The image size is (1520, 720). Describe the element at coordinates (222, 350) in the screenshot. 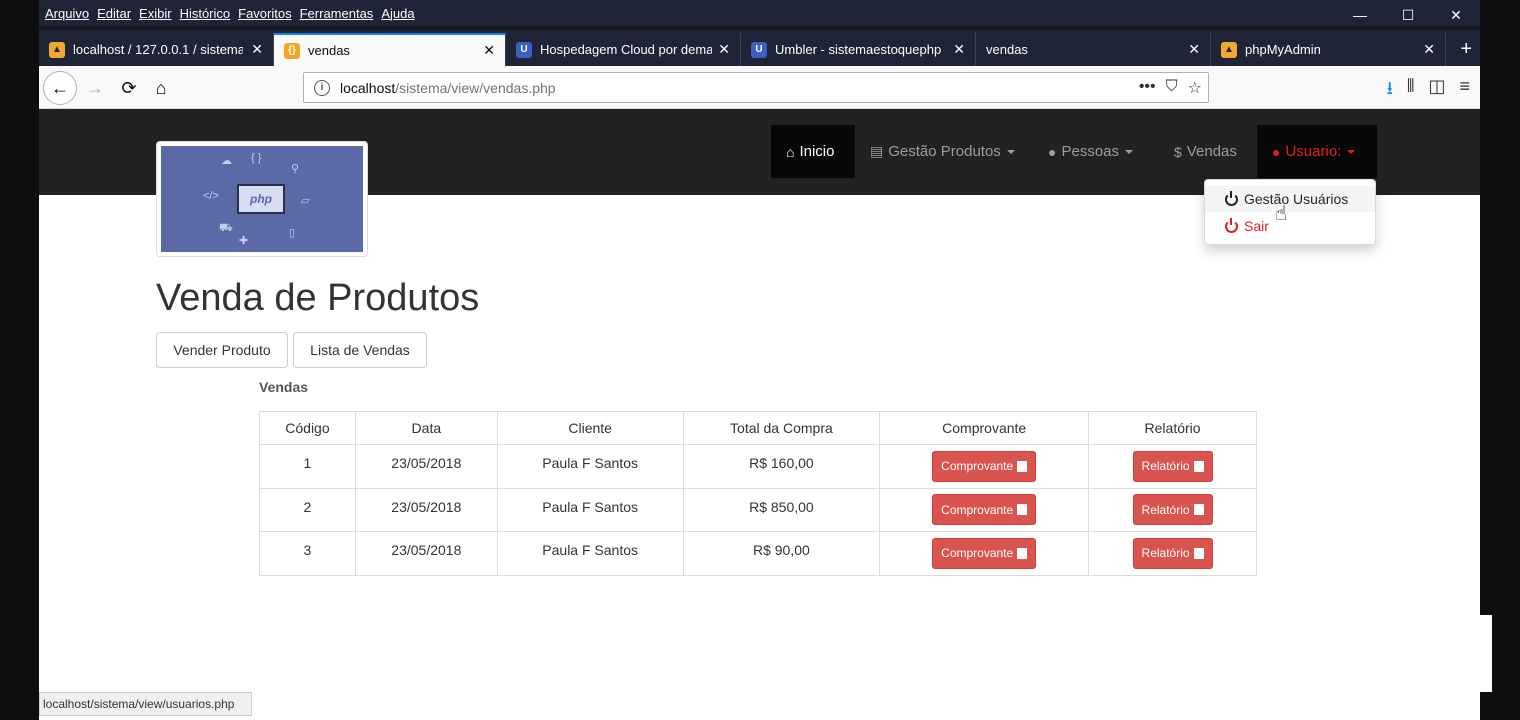

I see `vender-produto-button: Vender Produto` at that location.